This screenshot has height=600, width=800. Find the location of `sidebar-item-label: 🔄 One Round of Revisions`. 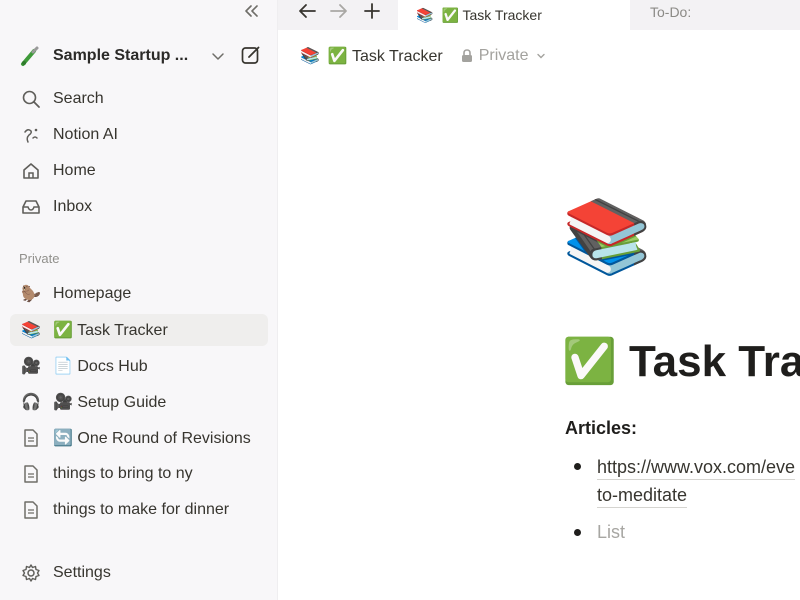

sidebar-item-label: 🔄 One Round of Revisions is located at coordinates (152, 438).